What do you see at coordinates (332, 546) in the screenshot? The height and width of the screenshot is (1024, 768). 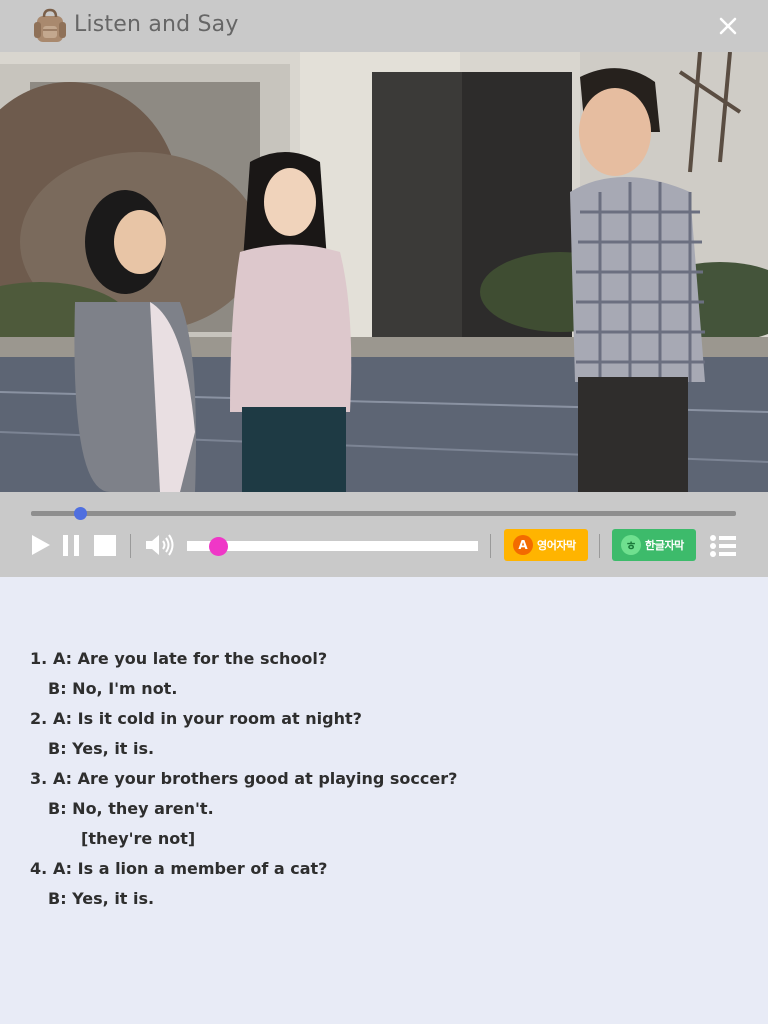 I see `volume-slider` at bounding box center [332, 546].